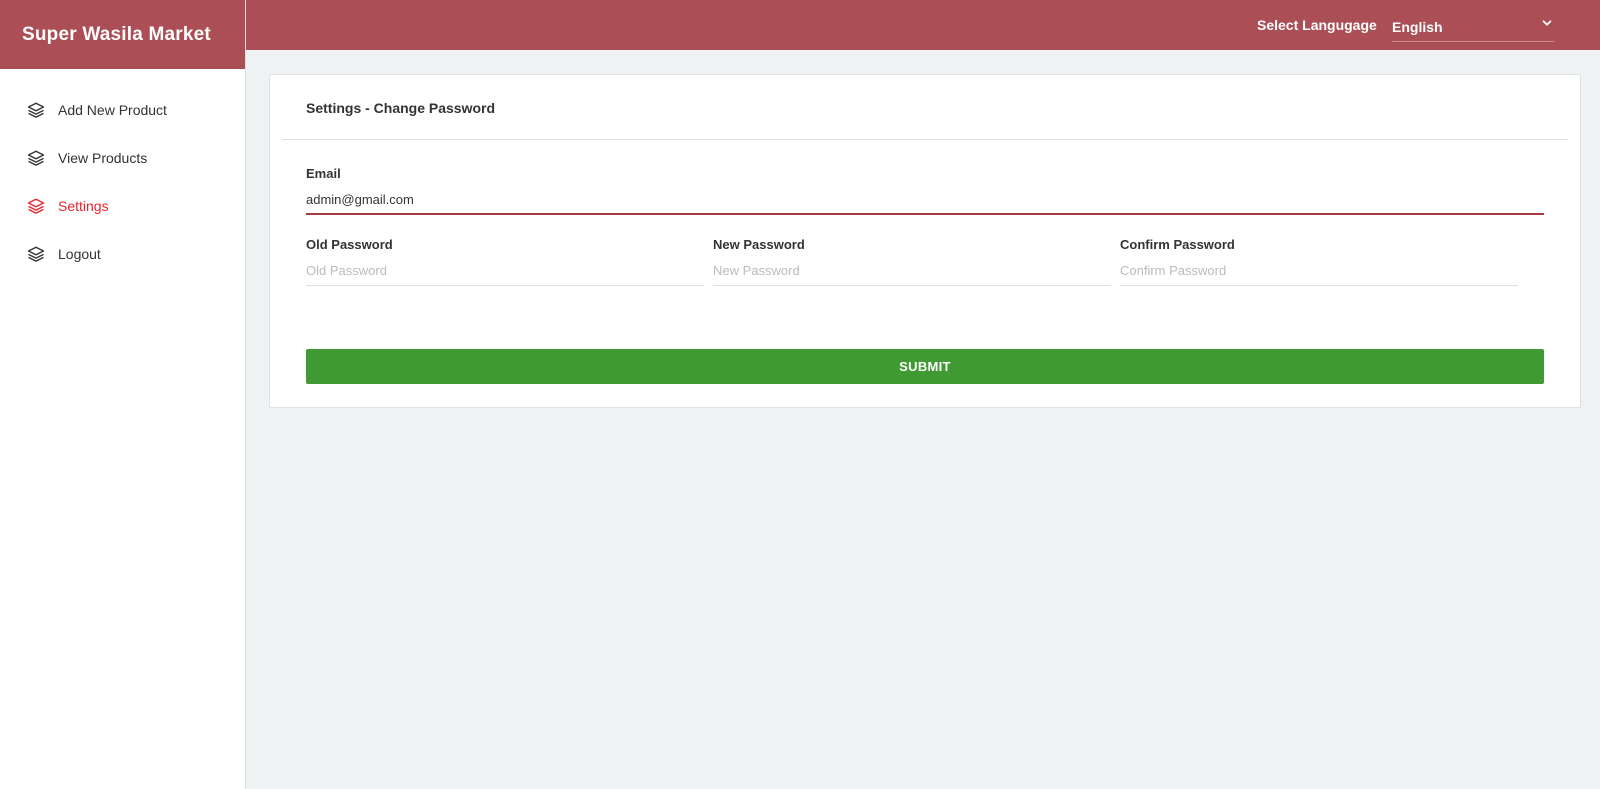 This screenshot has height=789, width=1600. What do you see at coordinates (349, 244) in the screenshot?
I see `old-password-label: Old Password` at bounding box center [349, 244].